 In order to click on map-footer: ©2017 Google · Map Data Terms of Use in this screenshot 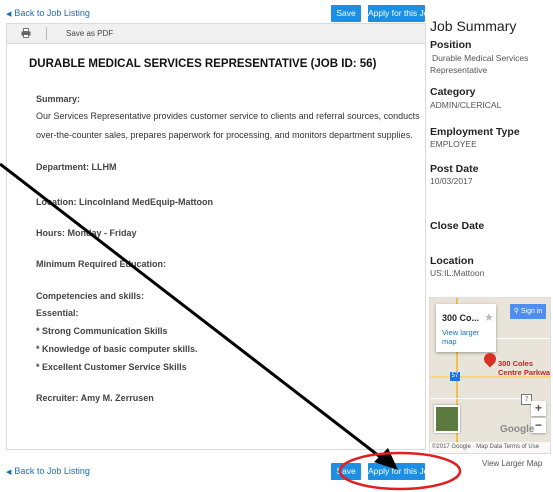, I will do `click(490, 447)`.